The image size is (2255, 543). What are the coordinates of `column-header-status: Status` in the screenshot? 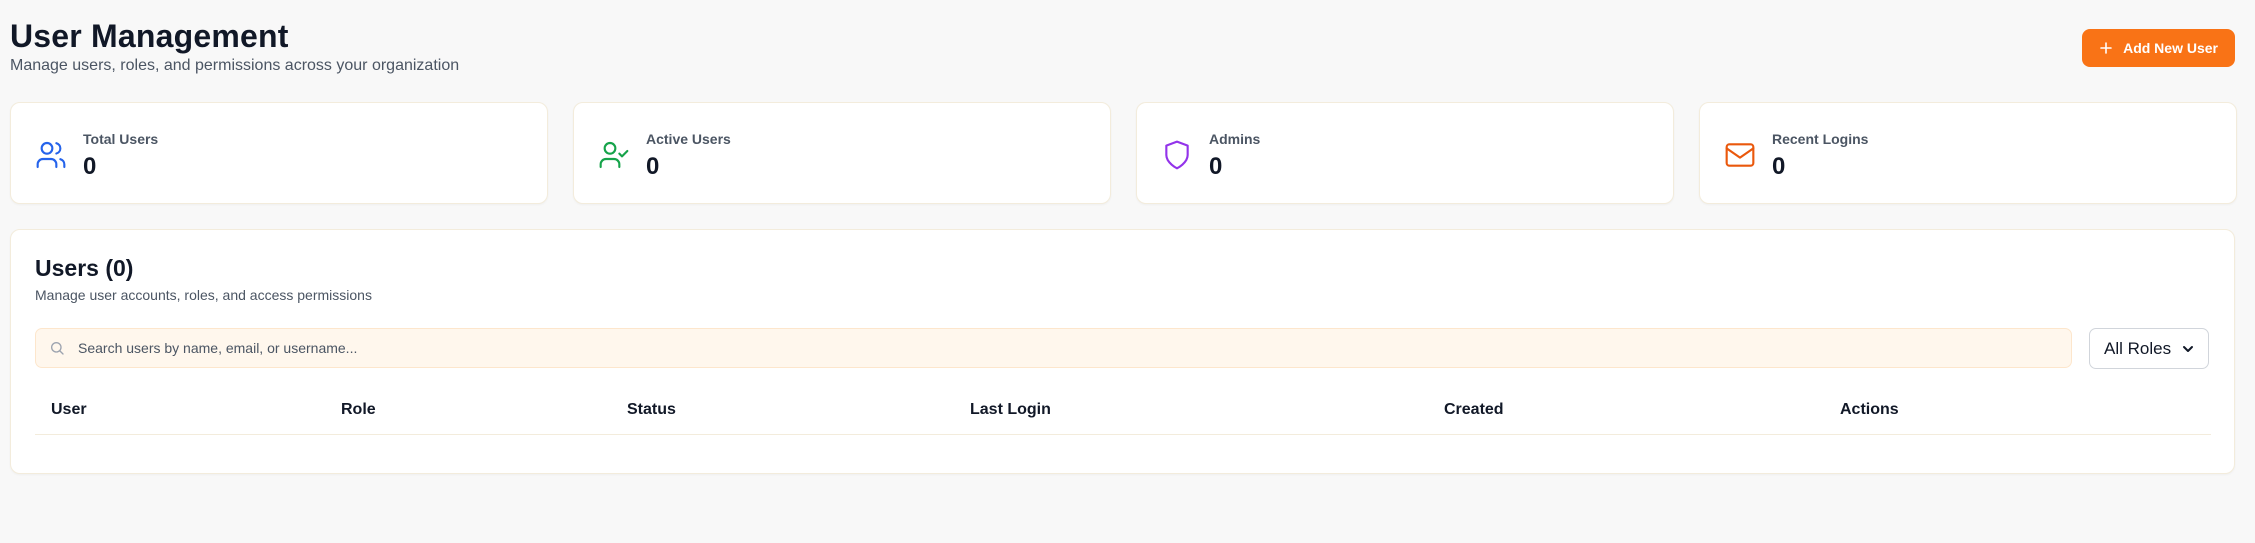 It's located at (651, 409).